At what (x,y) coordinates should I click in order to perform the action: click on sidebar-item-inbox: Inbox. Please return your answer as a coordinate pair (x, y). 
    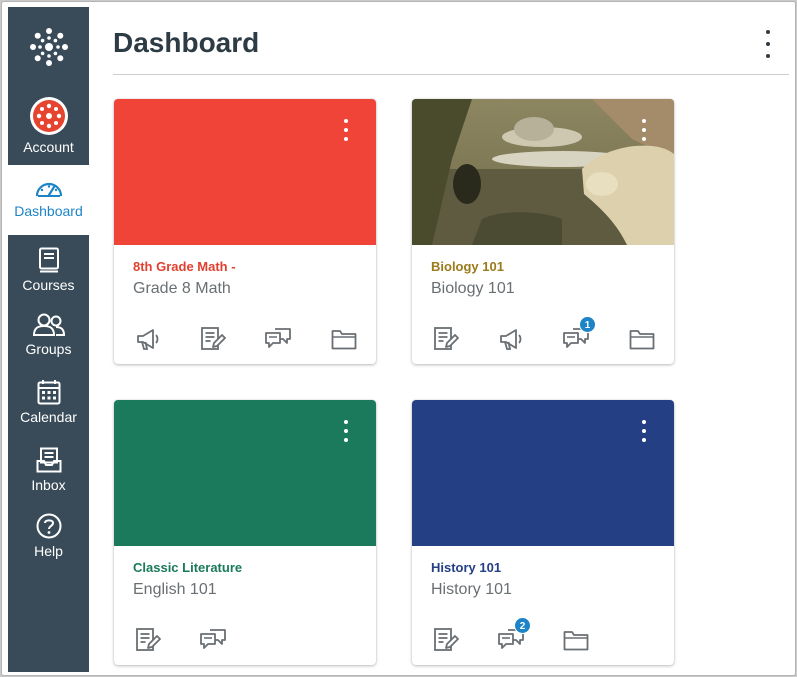
    Looking at the image, I should click on (48, 475).